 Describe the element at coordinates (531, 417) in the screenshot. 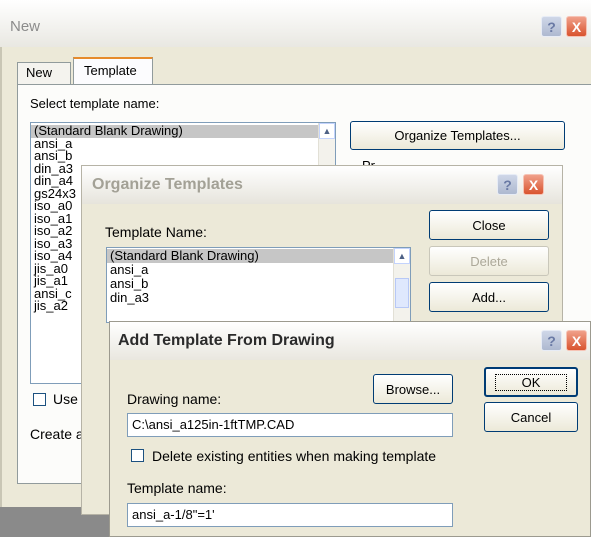

I see `cancel-button: Cancel` at that location.